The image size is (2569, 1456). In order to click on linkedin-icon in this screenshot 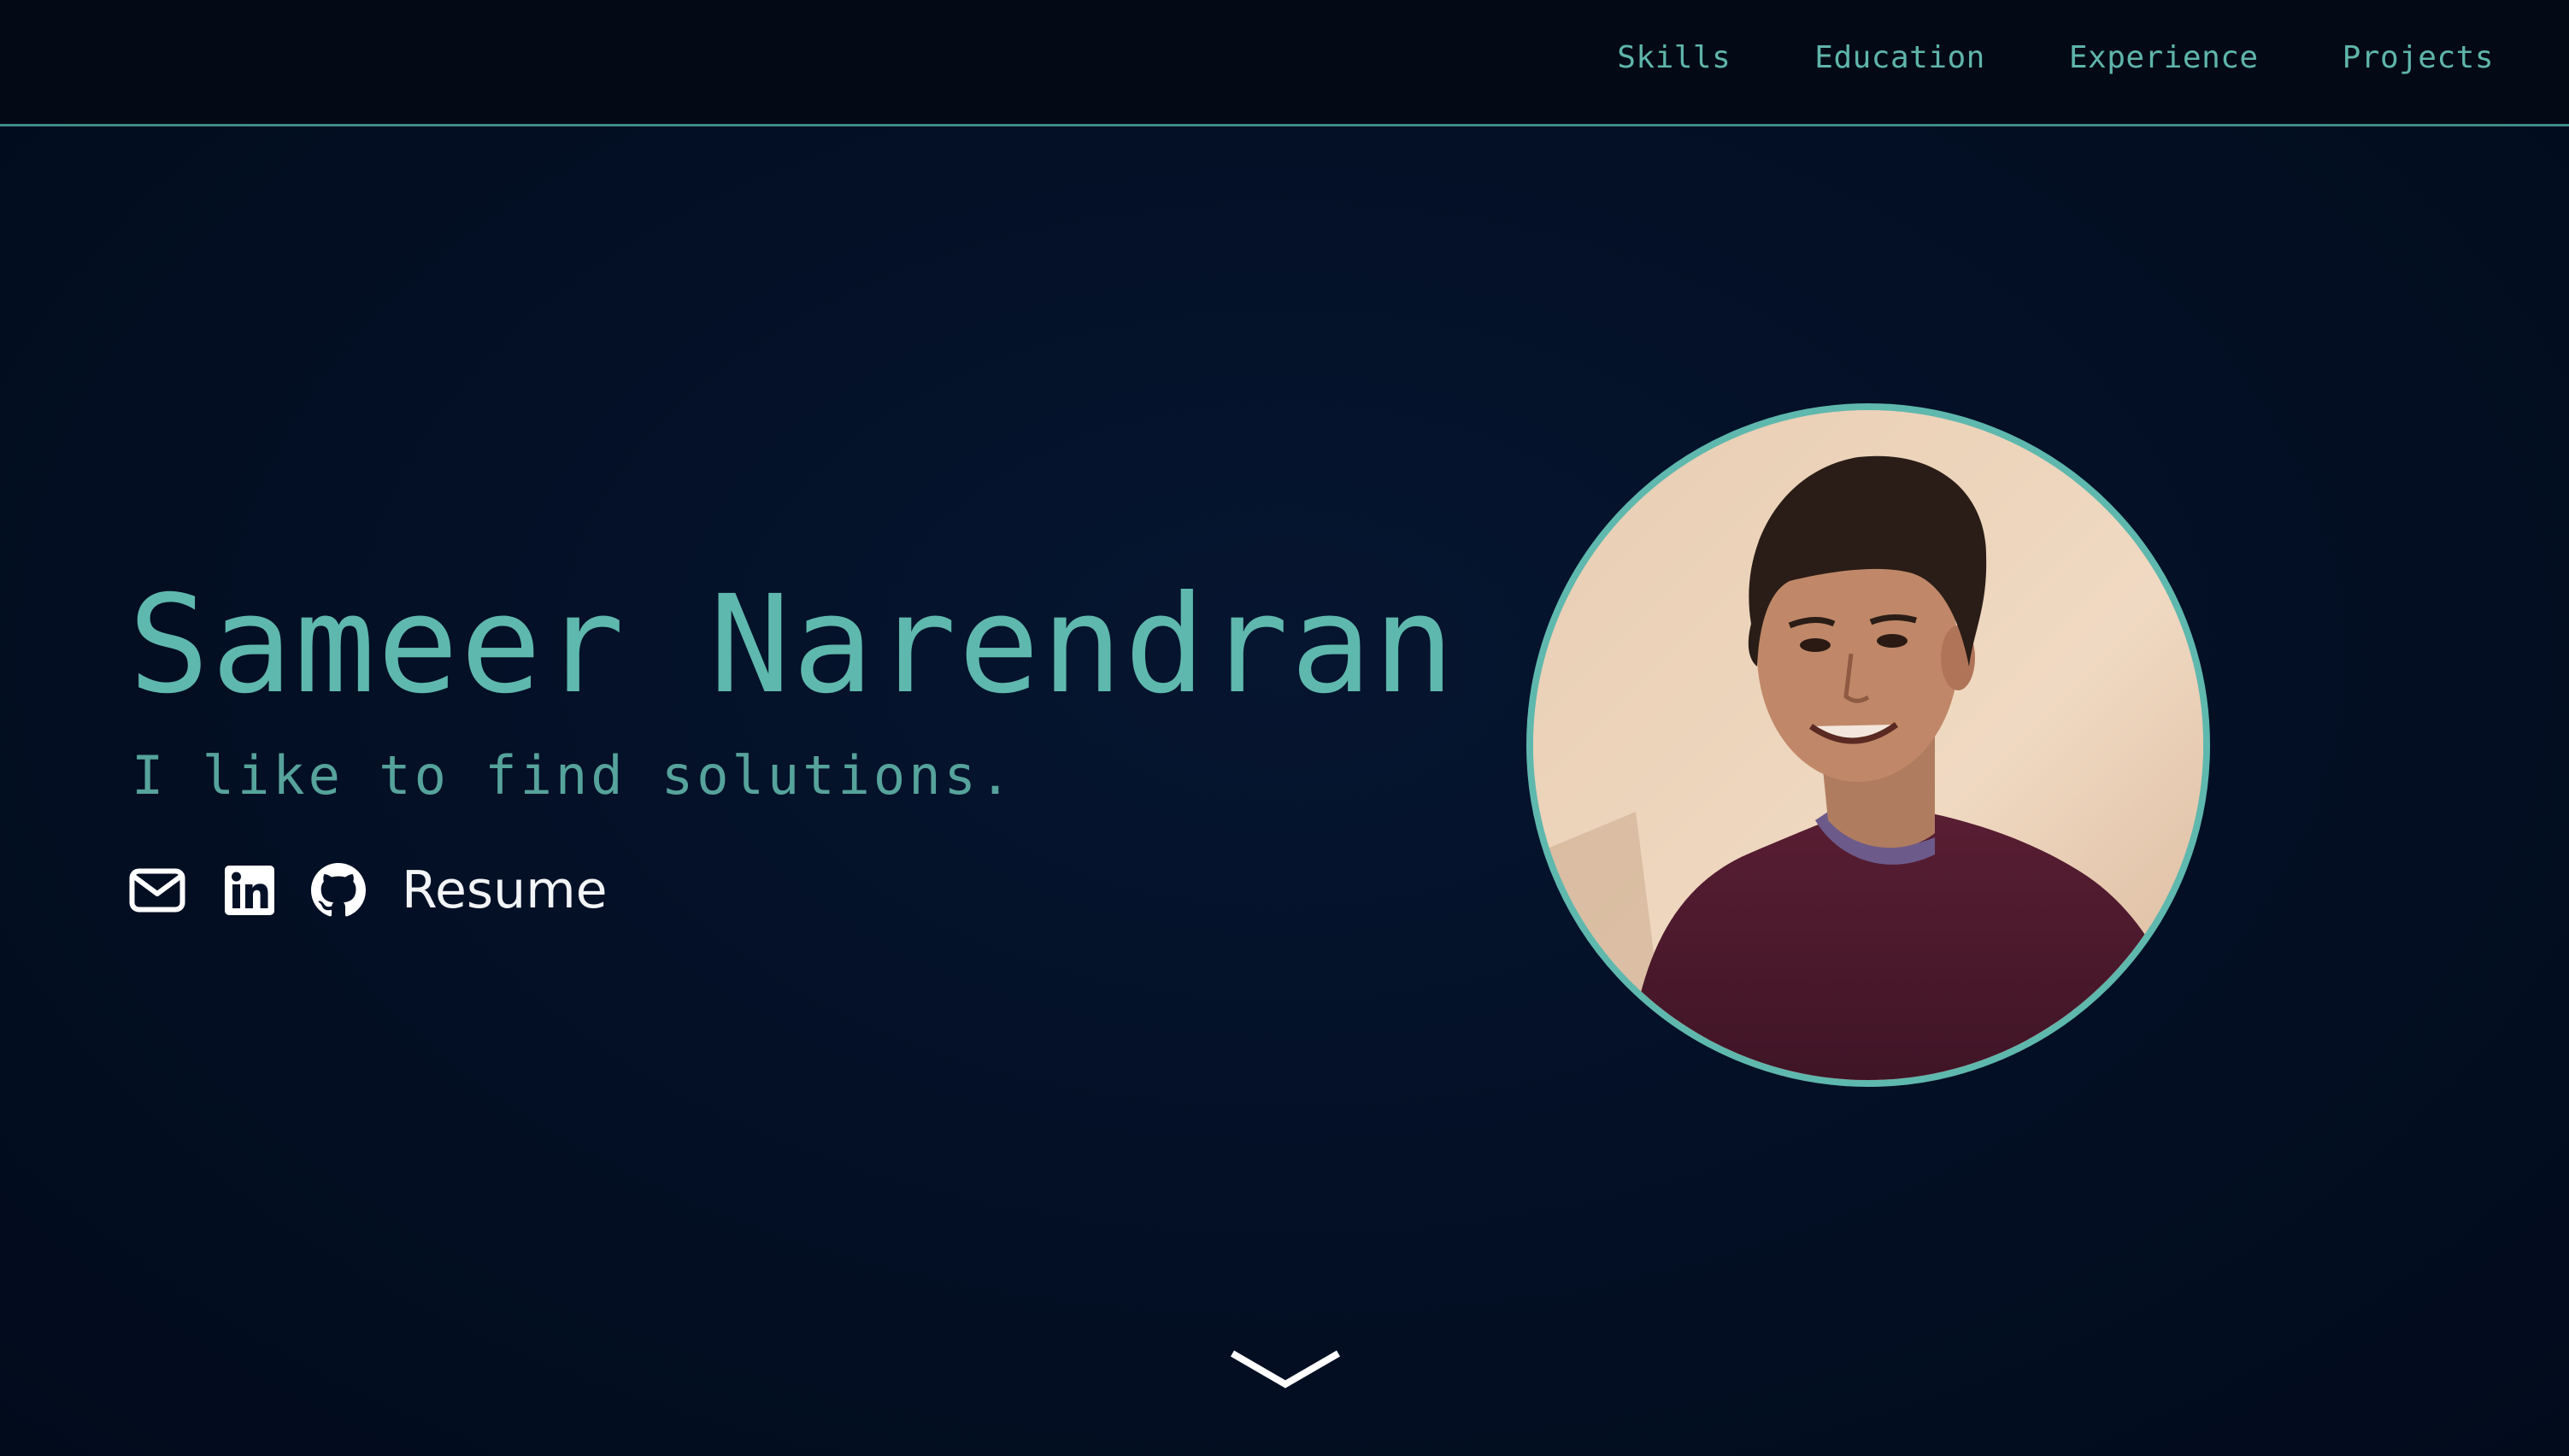, I will do `click(249, 890)`.